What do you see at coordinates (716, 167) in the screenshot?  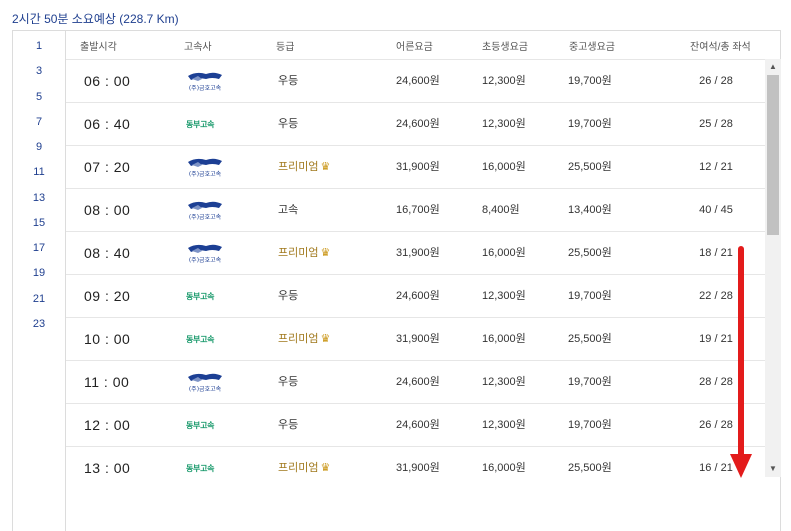 I see `remaining-seats: 12 / 21` at bounding box center [716, 167].